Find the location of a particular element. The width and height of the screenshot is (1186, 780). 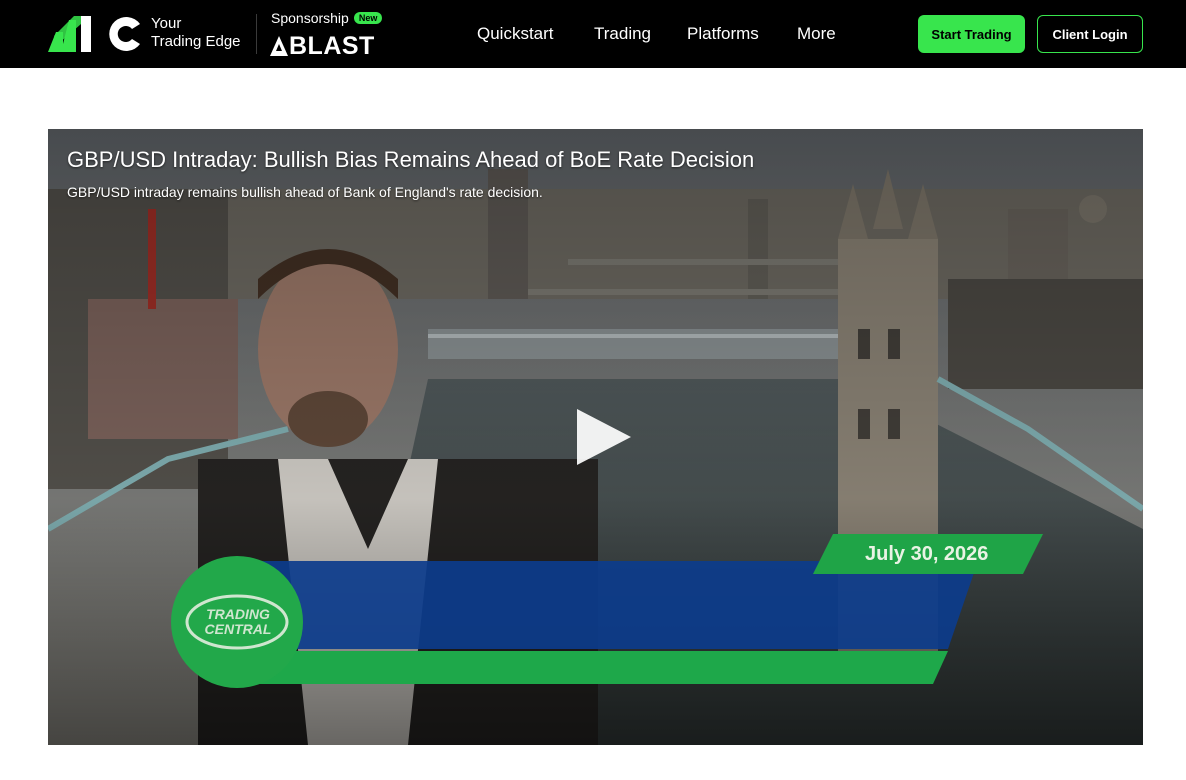

blast-triangle-icon is located at coordinates (279, 46).